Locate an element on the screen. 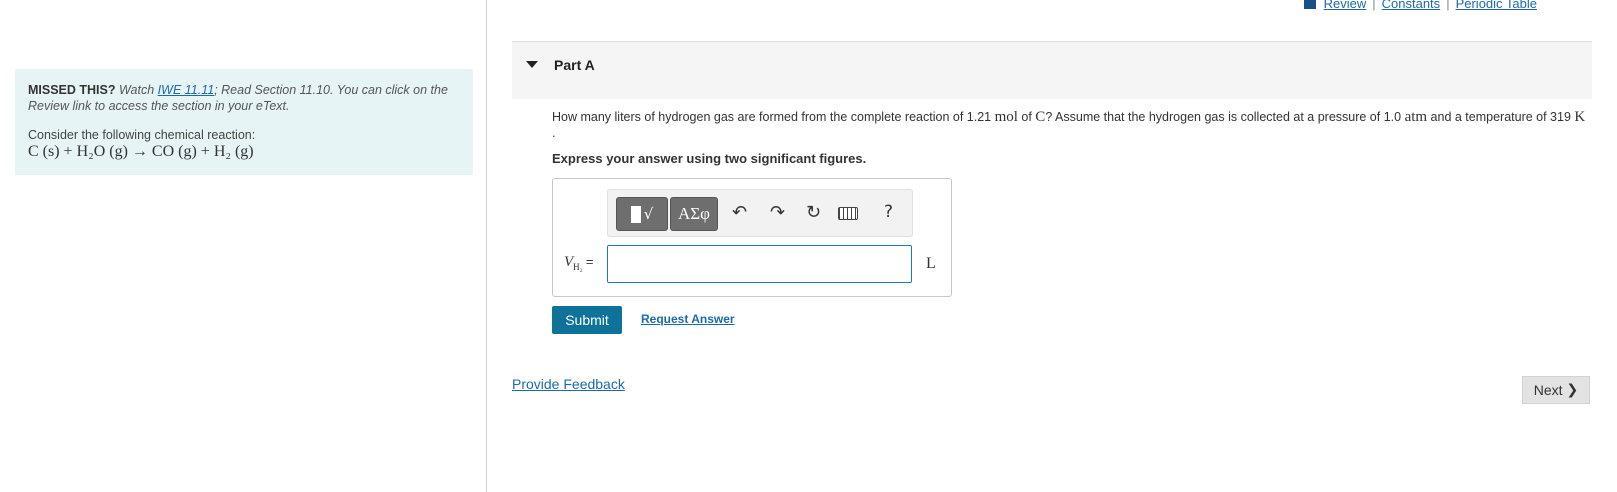 This screenshot has width=1617, height=492. keyboard-icon is located at coordinates (848, 213).